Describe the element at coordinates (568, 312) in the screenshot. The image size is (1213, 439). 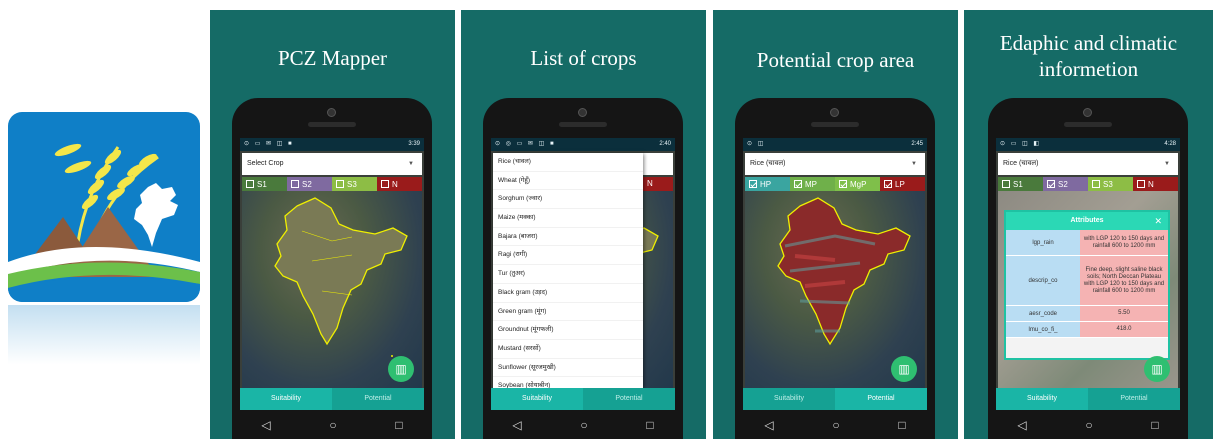
I see `list-item: Green gram (मूंग)` at that location.